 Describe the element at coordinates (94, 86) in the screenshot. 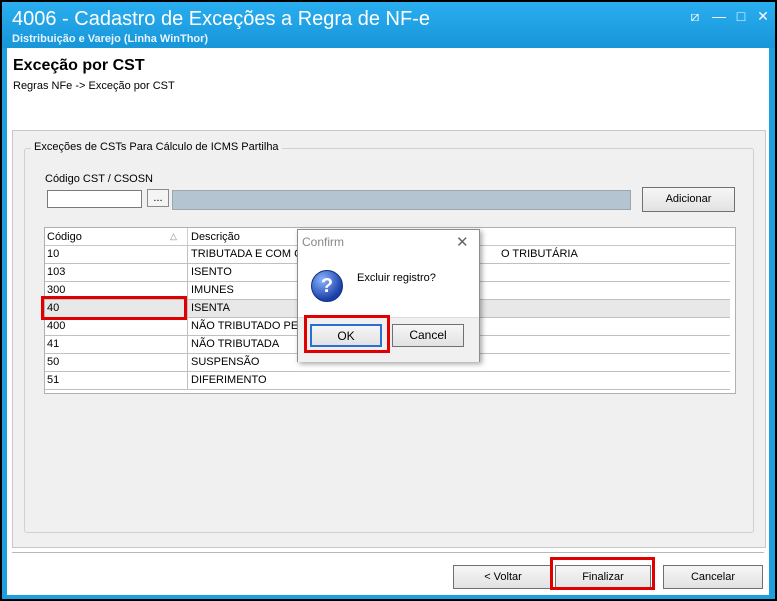

I see `breadcrumb: Regras NFe -> Exceção por CST` at that location.